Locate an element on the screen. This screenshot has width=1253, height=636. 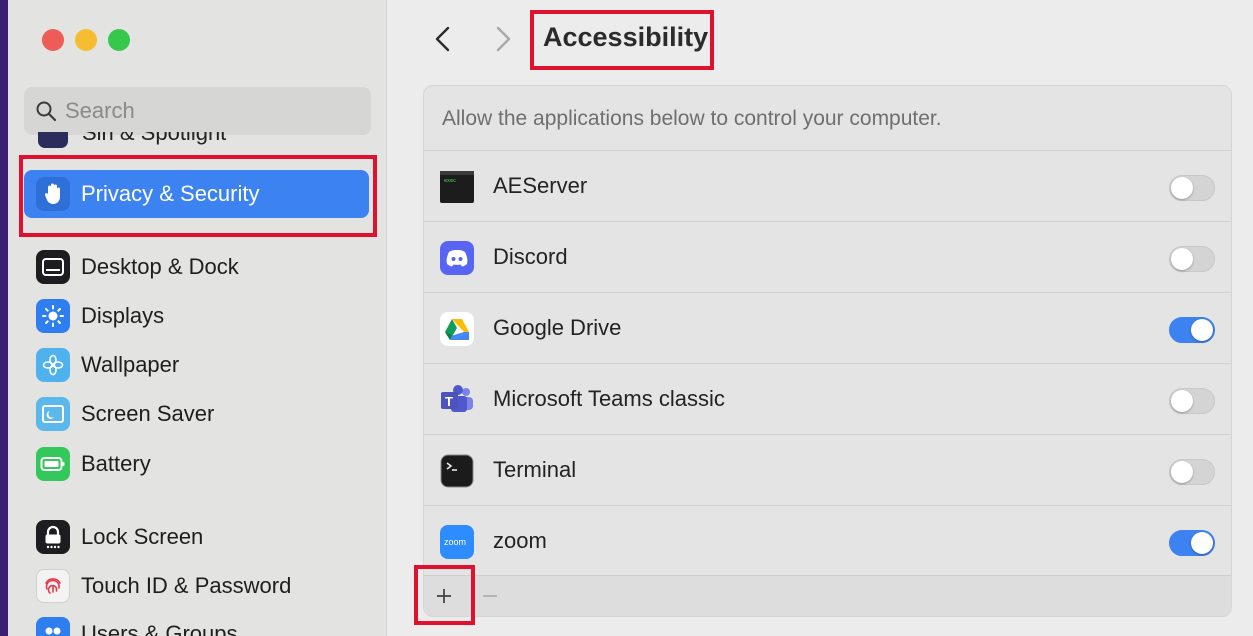
sidebar-item-label: Battery is located at coordinates (116, 463).